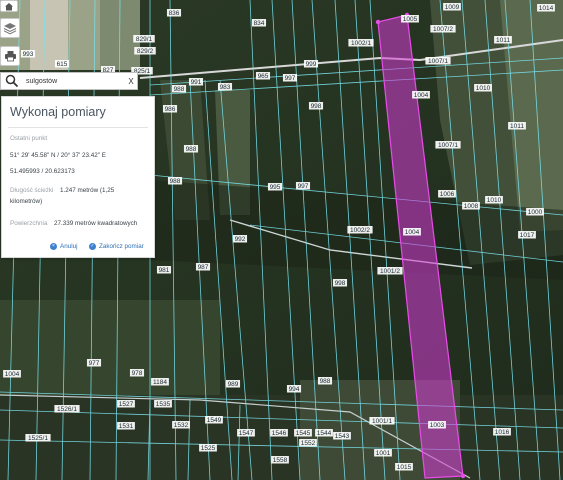 This screenshot has height=480, width=563. I want to click on parcel-number-label: 986, so click(170, 109).